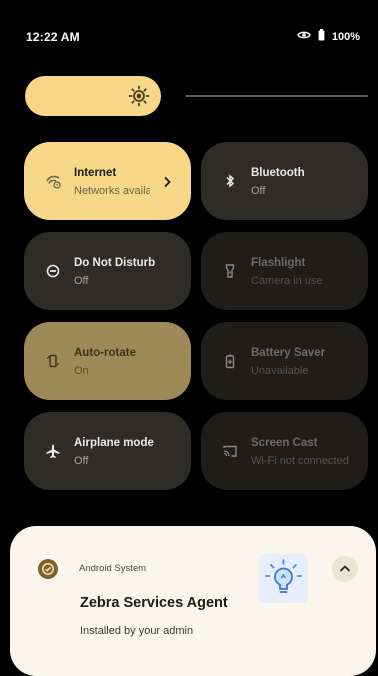 The image size is (378, 676). What do you see at coordinates (53, 271) in the screenshot?
I see `do-not-disturb-icon` at bounding box center [53, 271].